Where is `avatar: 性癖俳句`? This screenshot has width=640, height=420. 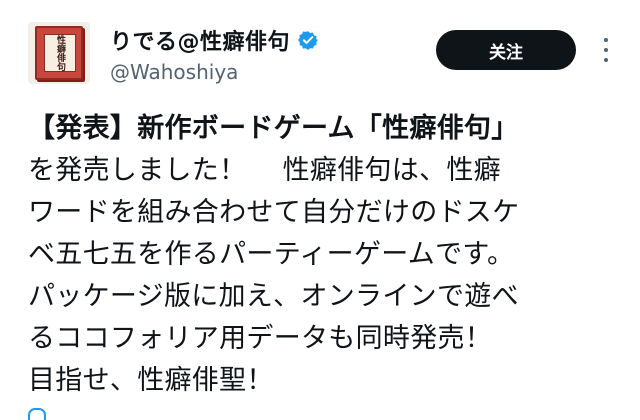 avatar: 性癖俳句 is located at coordinates (59, 53).